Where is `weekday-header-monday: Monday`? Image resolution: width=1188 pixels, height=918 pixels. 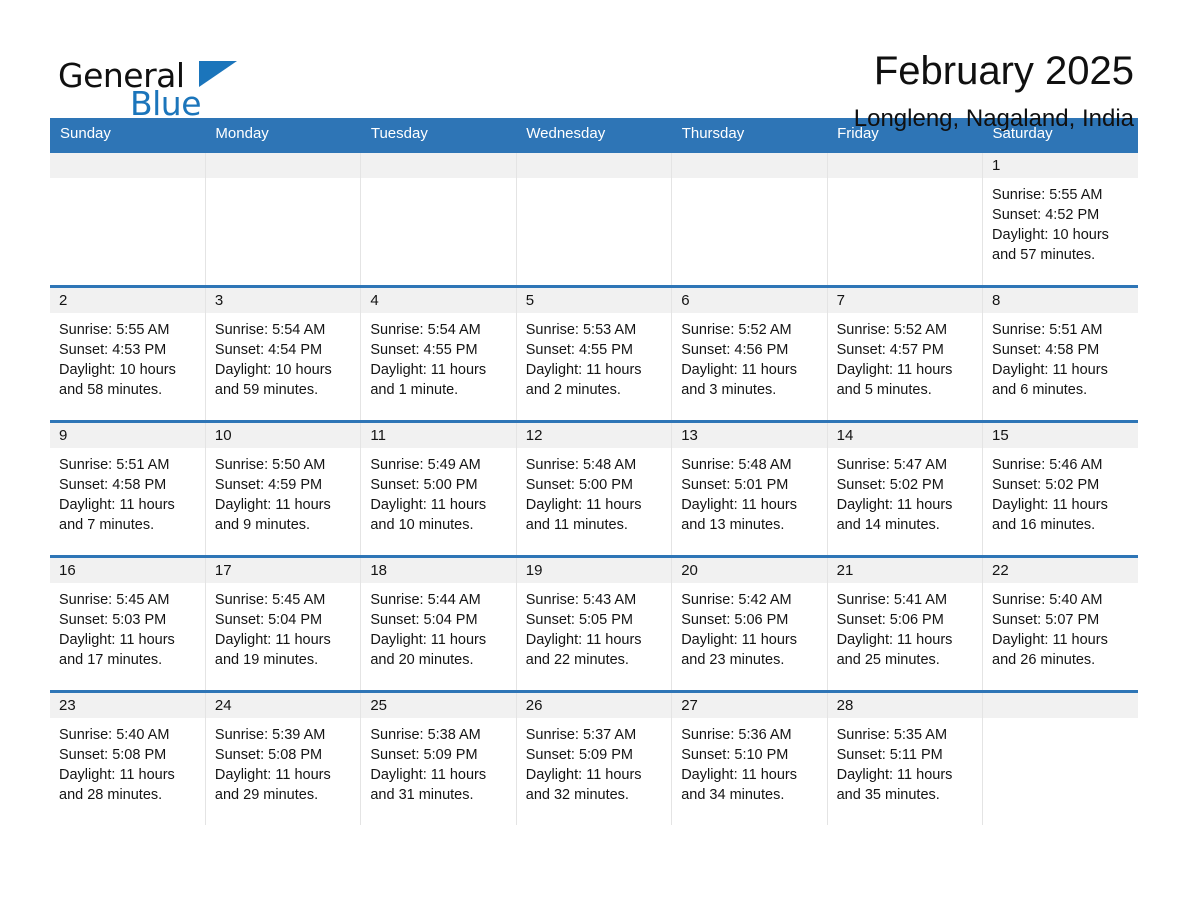 weekday-header-monday: Monday is located at coordinates (283, 135).